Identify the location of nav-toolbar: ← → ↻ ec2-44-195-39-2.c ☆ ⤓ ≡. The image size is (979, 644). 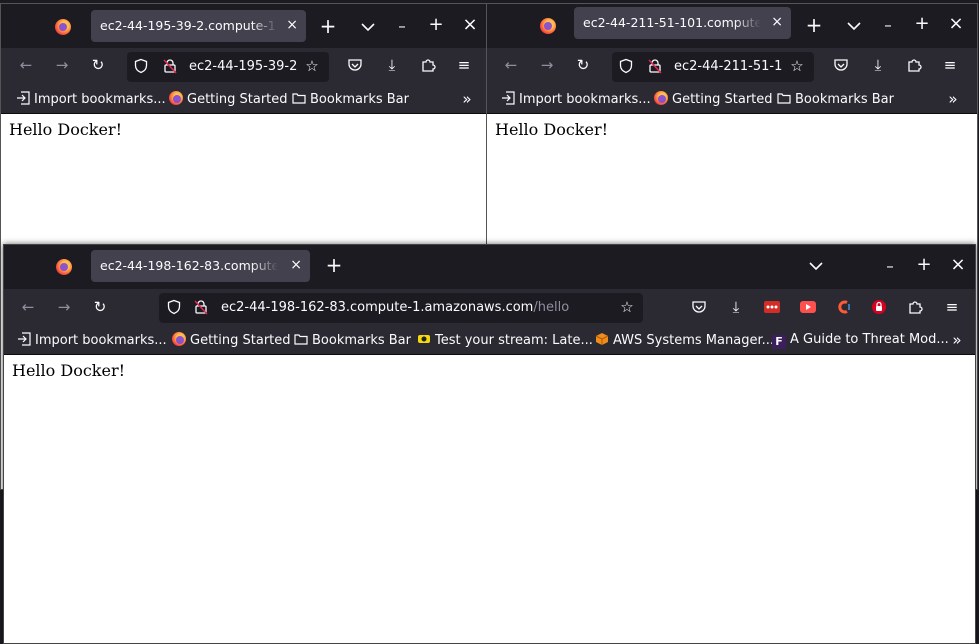
(243, 66).